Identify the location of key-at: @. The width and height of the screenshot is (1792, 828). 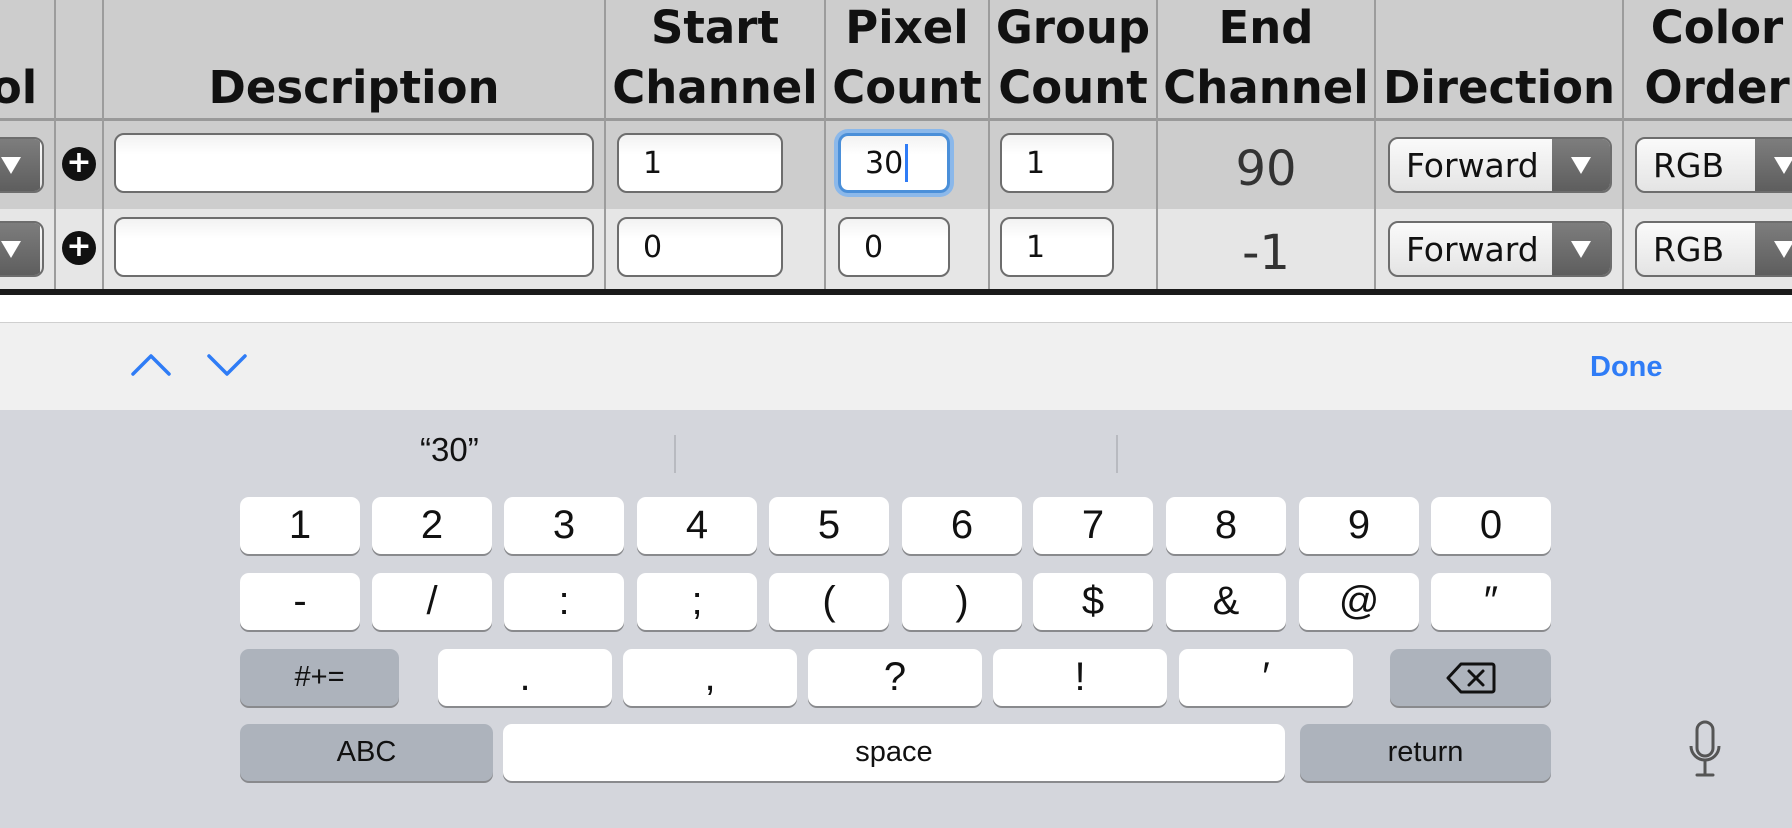
(1359, 601).